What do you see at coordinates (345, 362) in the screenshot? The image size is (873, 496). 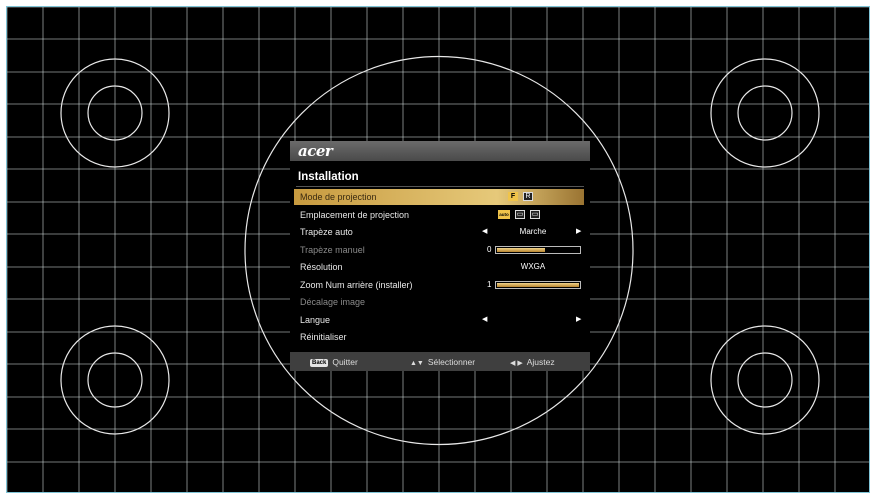 I see `quit-label: Quitter` at bounding box center [345, 362].